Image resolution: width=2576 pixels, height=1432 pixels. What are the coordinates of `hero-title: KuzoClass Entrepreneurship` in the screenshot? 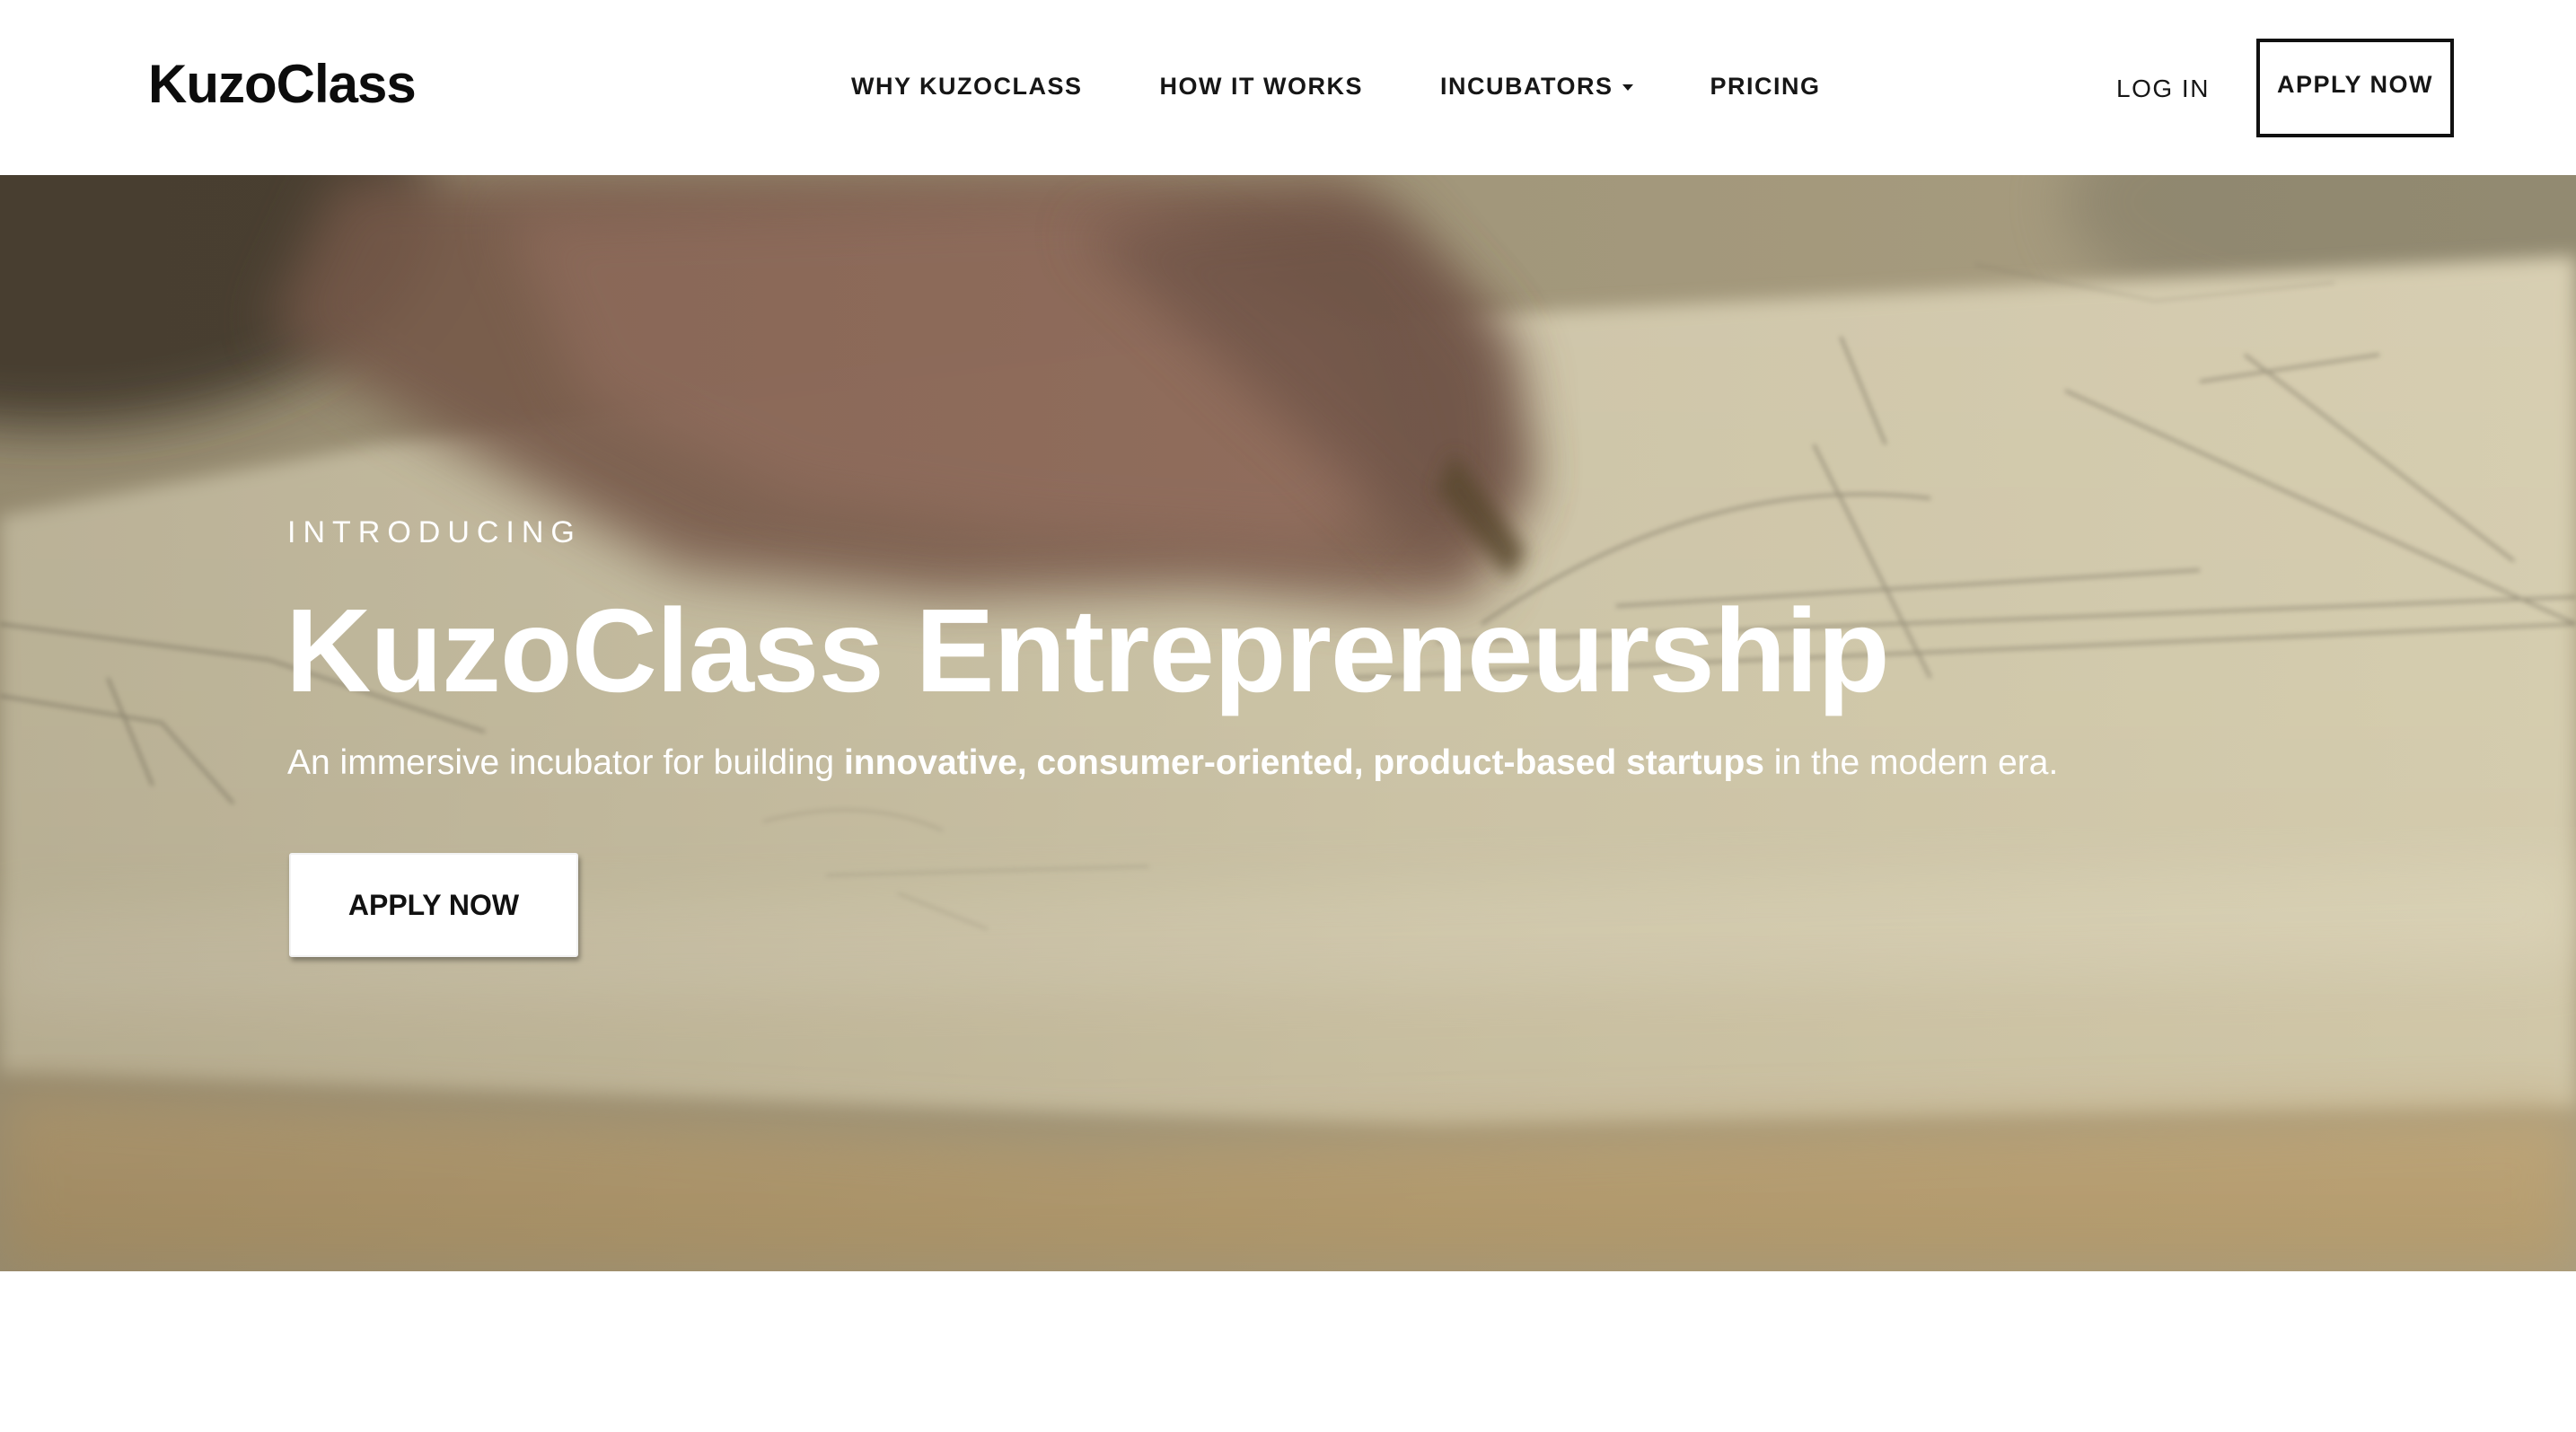 It's located at (1088, 650).